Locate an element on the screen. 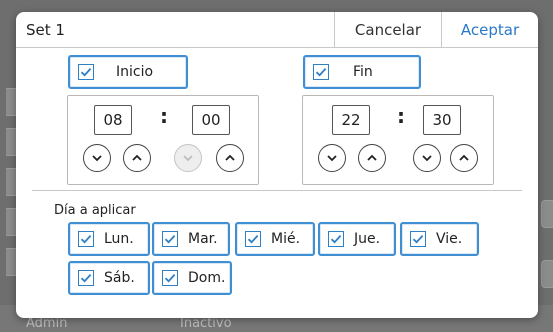 Image resolution: width=553 pixels, height=332 pixels. day-checkbox-sat: Sáb. is located at coordinates (109, 278).